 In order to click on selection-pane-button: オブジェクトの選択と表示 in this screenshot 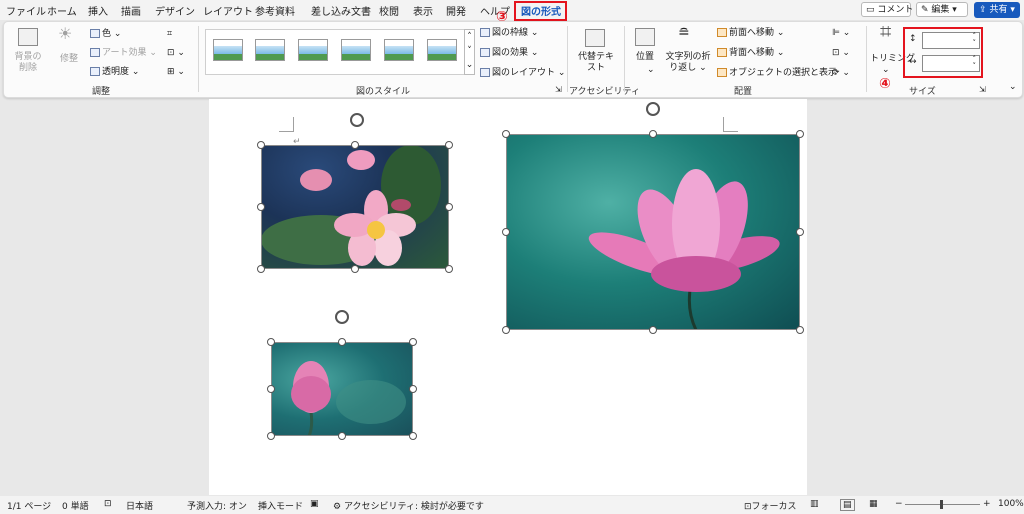, I will do `click(777, 73)`.